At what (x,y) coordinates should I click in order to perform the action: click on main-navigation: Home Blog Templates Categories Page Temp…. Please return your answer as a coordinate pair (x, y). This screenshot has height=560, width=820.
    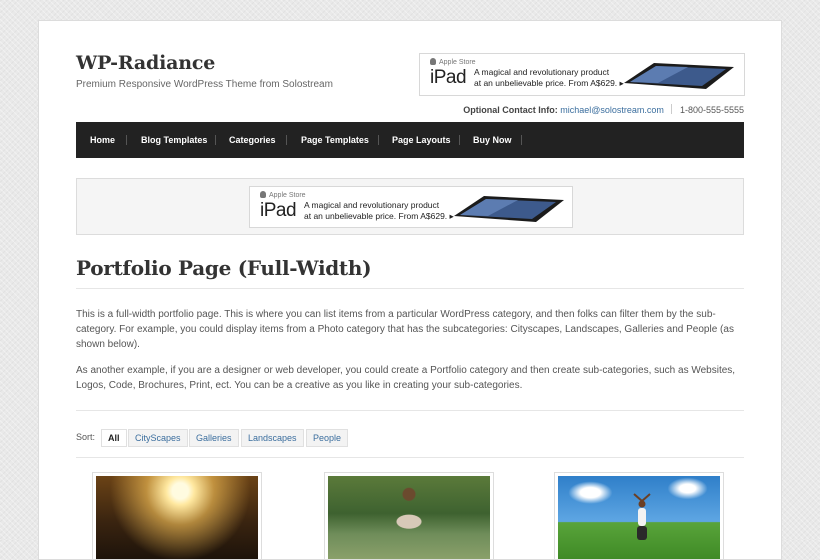
    Looking at the image, I should click on (410, 140).